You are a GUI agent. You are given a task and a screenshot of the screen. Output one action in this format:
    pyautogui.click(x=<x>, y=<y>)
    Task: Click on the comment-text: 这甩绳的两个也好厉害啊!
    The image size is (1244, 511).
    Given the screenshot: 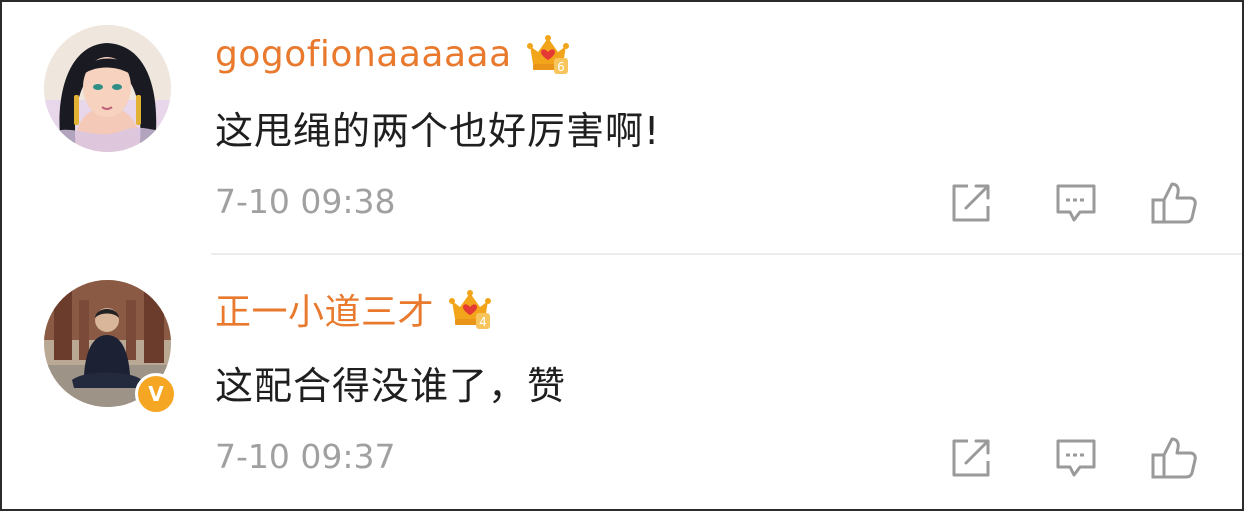 What is the action you would take?
    pyautogui.click(x=438, y=131)
    